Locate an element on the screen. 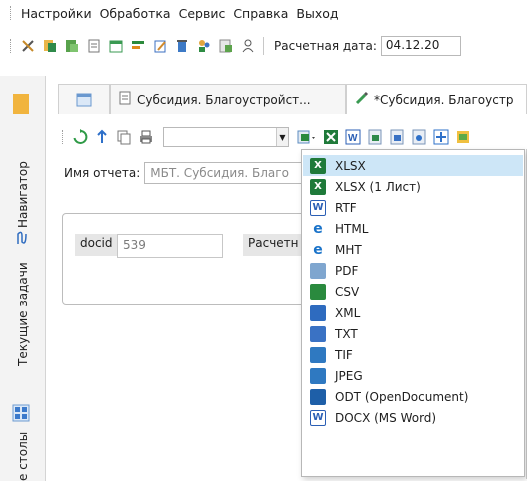 The image size is (527, 481). calc-date-field: 04.12.20 is located at coordinates (420, 46).